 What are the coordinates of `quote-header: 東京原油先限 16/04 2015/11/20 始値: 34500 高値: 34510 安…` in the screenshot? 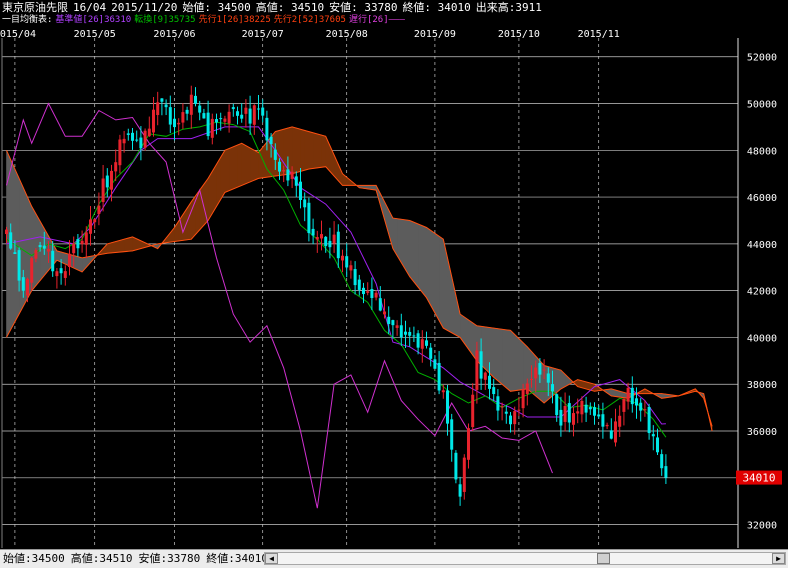 It's located at (274, 7).